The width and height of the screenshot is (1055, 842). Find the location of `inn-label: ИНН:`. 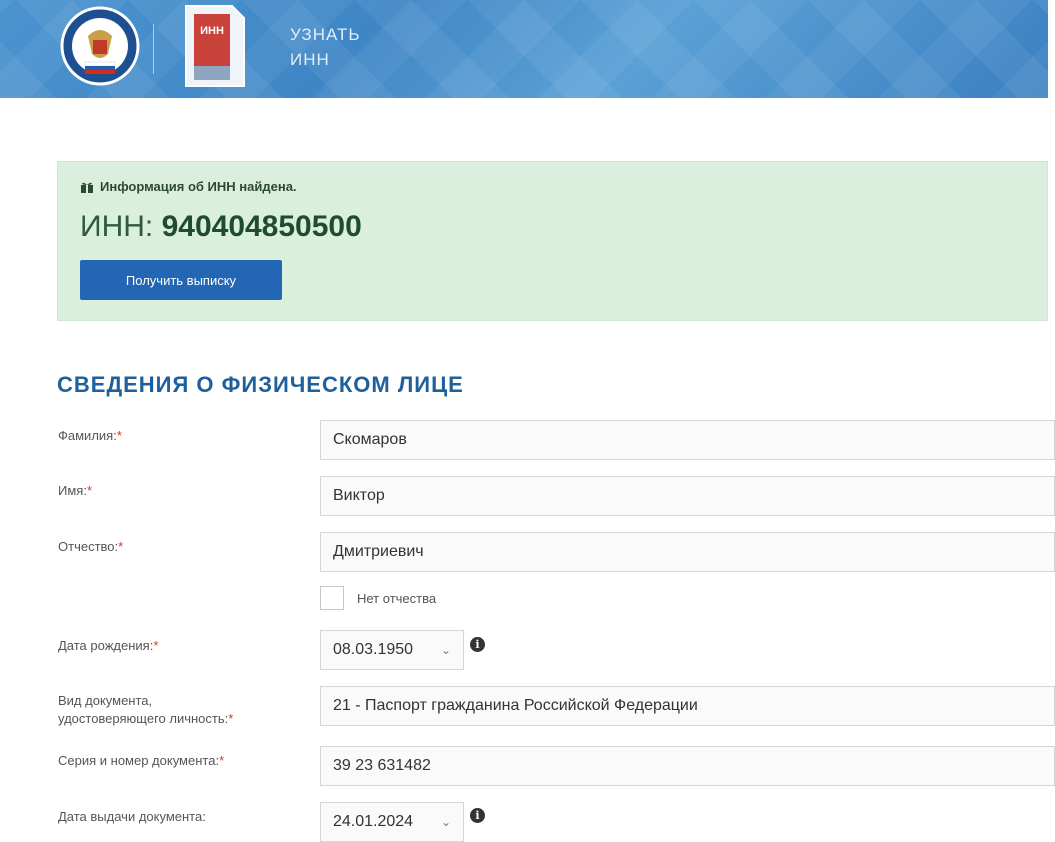

inn-label: ИНН: is located at coordinates (117, 226).